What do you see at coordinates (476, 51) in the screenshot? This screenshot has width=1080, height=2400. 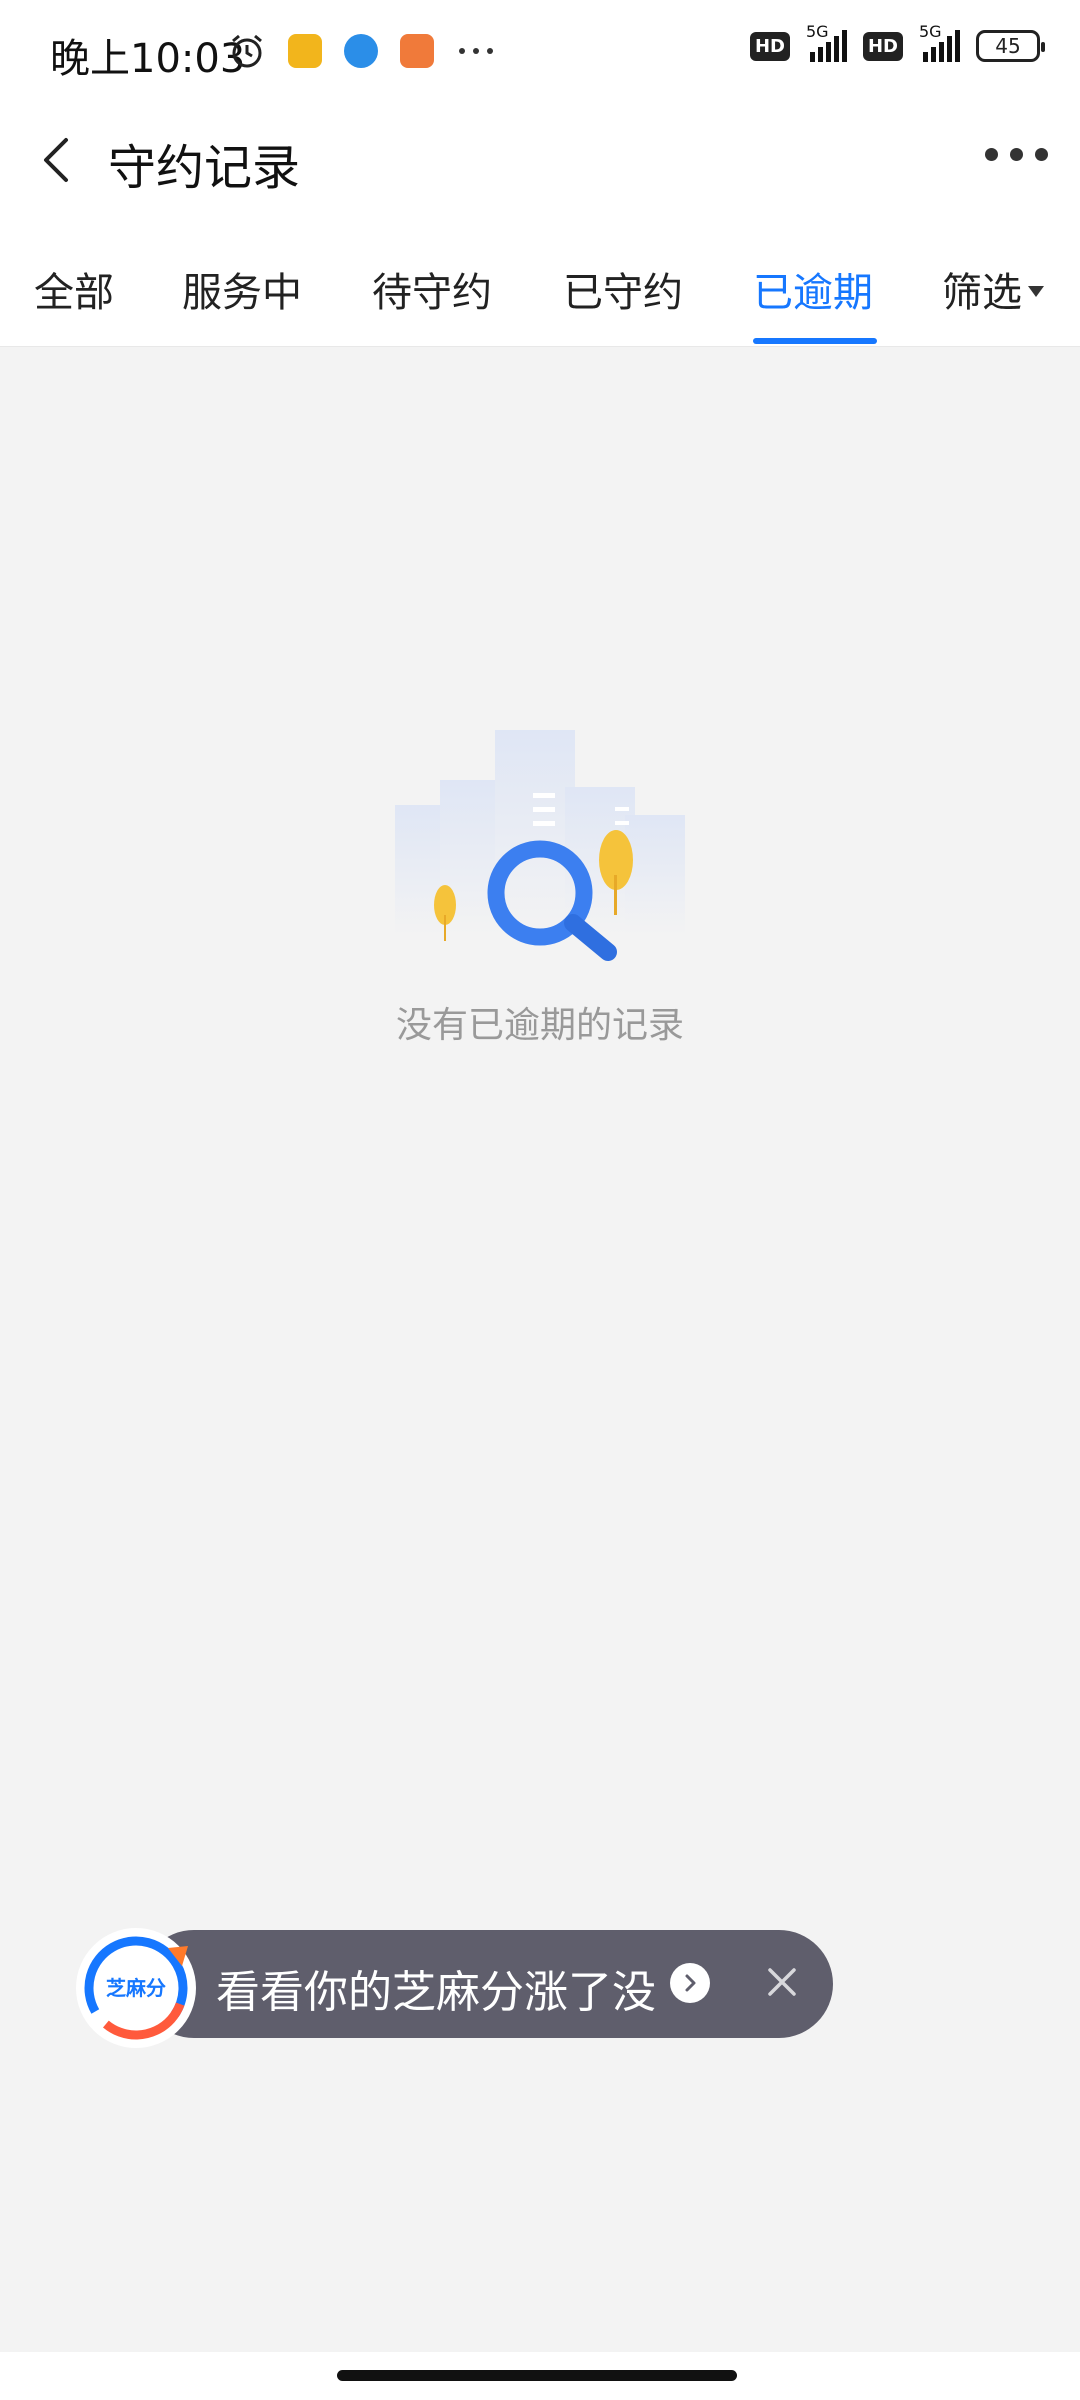 I see `more-notifications-icon` at bounding box center [476, 51].